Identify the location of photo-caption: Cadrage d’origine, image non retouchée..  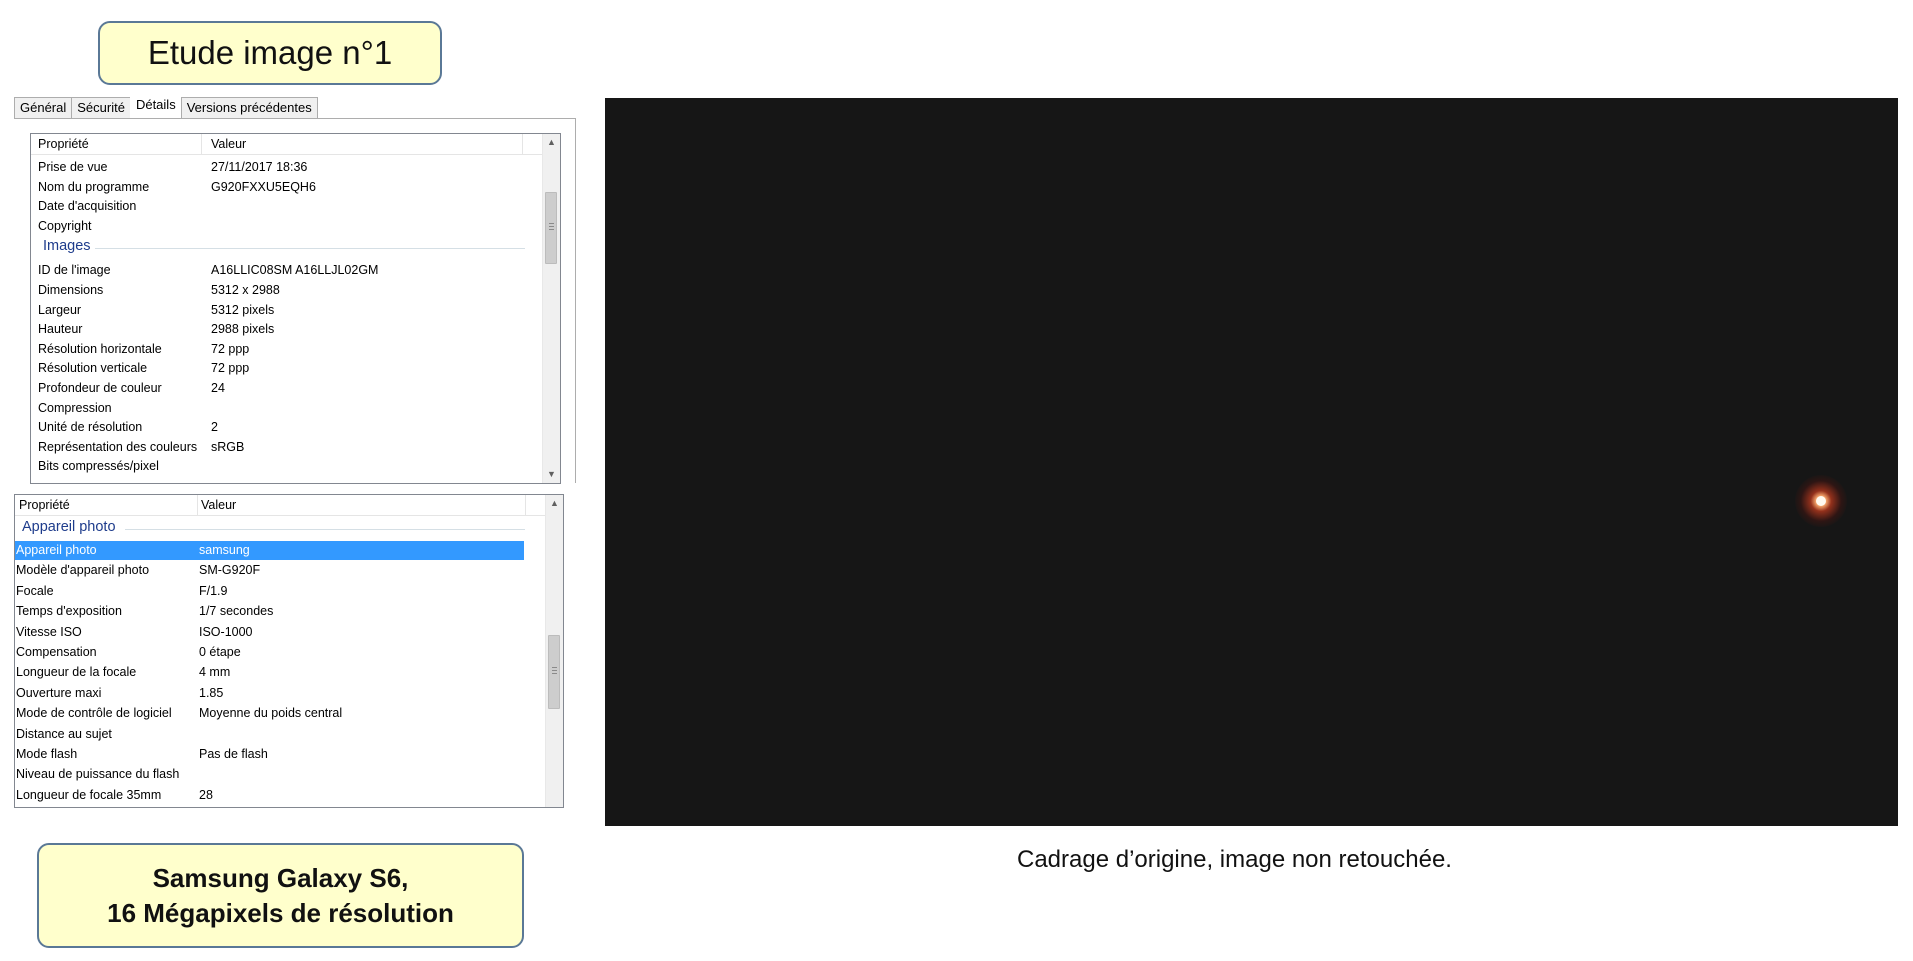
(1234, 859).